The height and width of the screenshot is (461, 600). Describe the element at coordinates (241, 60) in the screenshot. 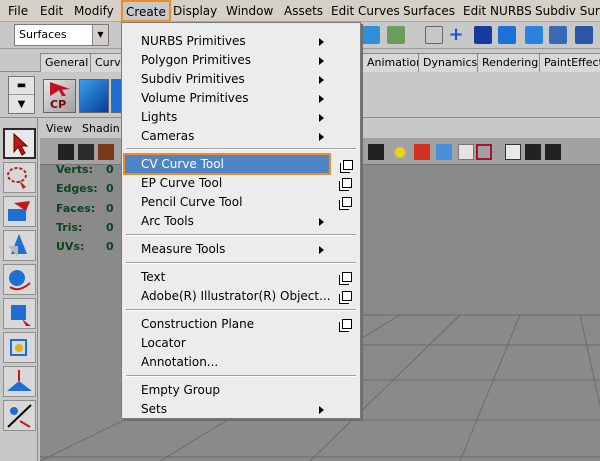

I see `menu-item-polygon-primitives: Polygon Primitives` at that location.